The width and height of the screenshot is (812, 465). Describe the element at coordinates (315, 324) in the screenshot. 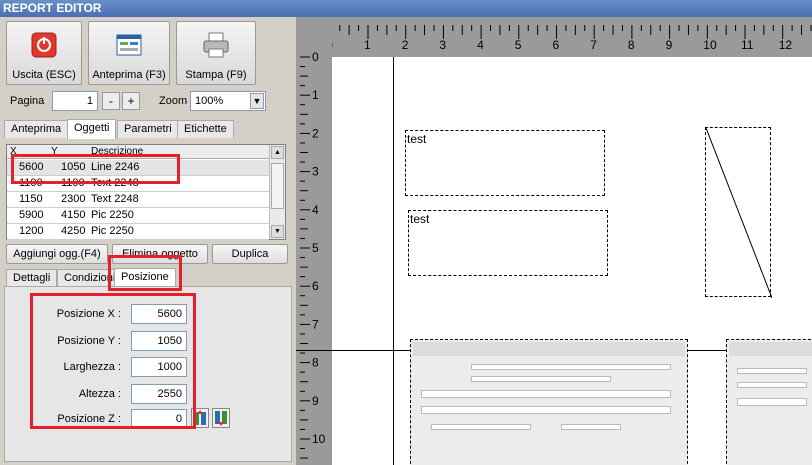

I see `v-ruler-label: 7` at that location.